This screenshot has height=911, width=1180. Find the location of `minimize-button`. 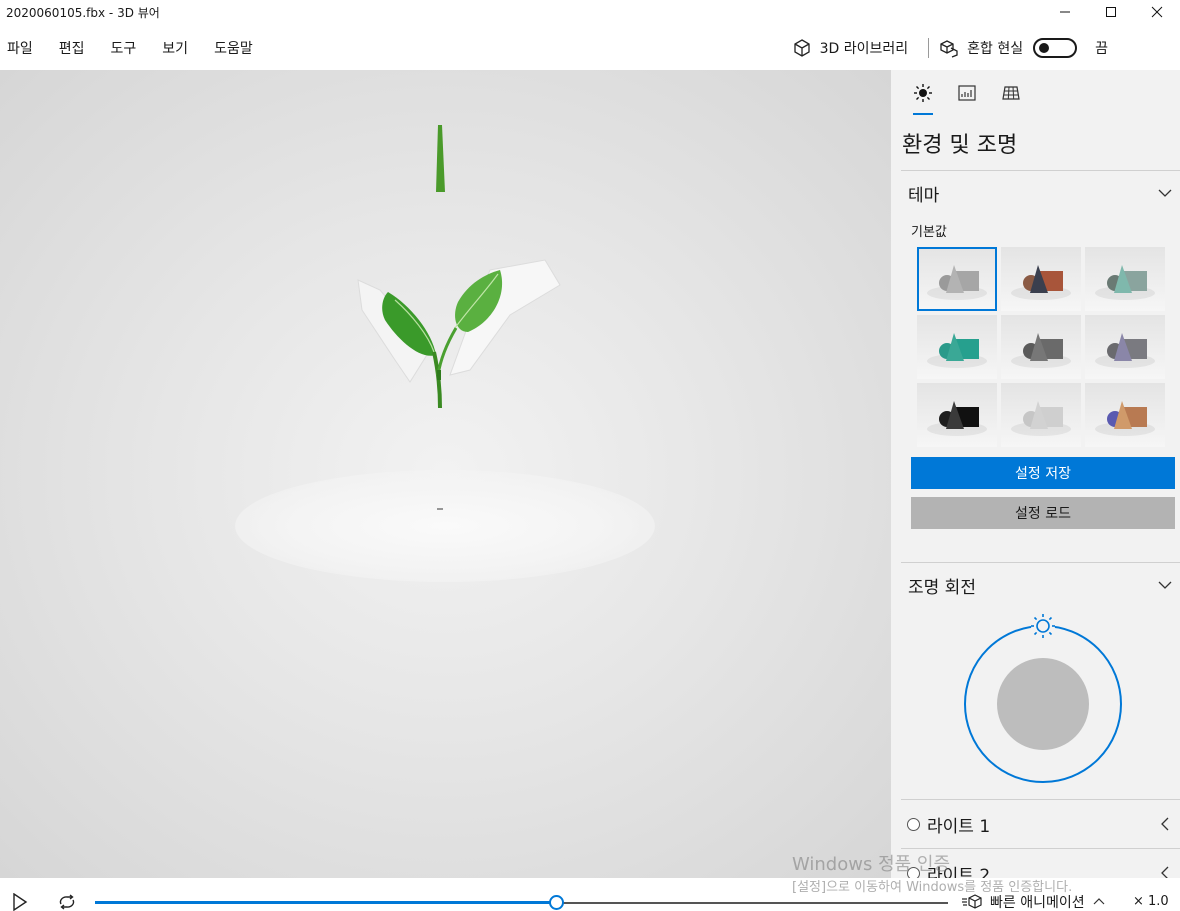

minimize-button is located at coordinates (1065, 12).